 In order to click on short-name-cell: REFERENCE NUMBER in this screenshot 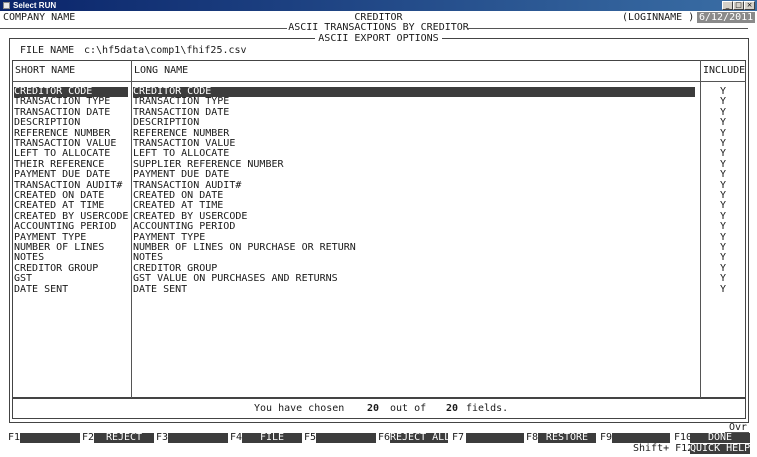, I will do `click(71, 134)`.